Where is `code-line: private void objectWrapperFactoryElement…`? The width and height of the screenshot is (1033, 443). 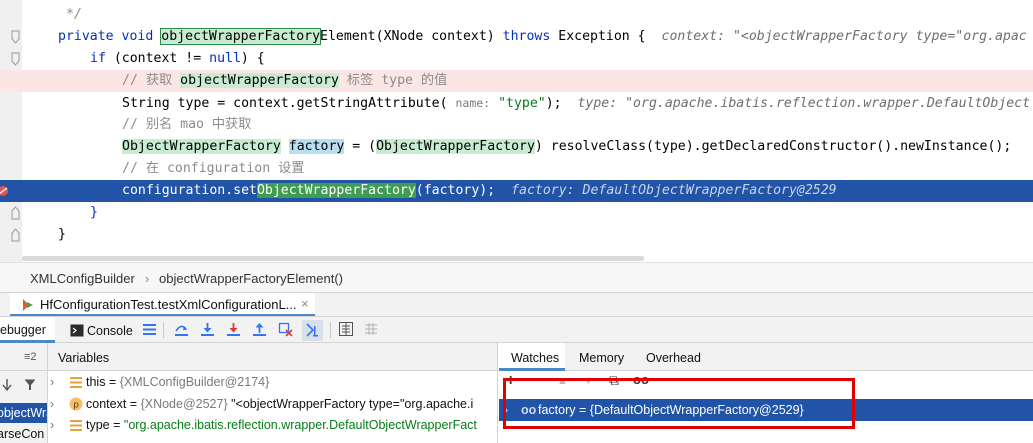
code-line: private void objectWrapperFactoryElement… is located at coordinates (516, 37).